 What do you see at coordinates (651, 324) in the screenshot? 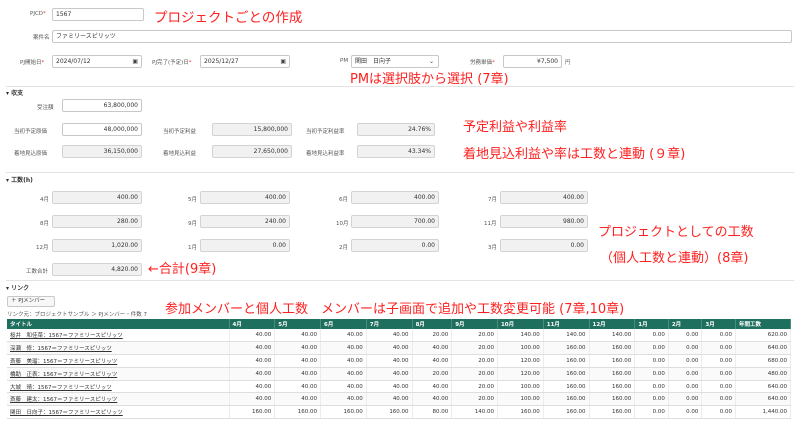
I see `col-jan: 1月` at bounding box center [651, 324].